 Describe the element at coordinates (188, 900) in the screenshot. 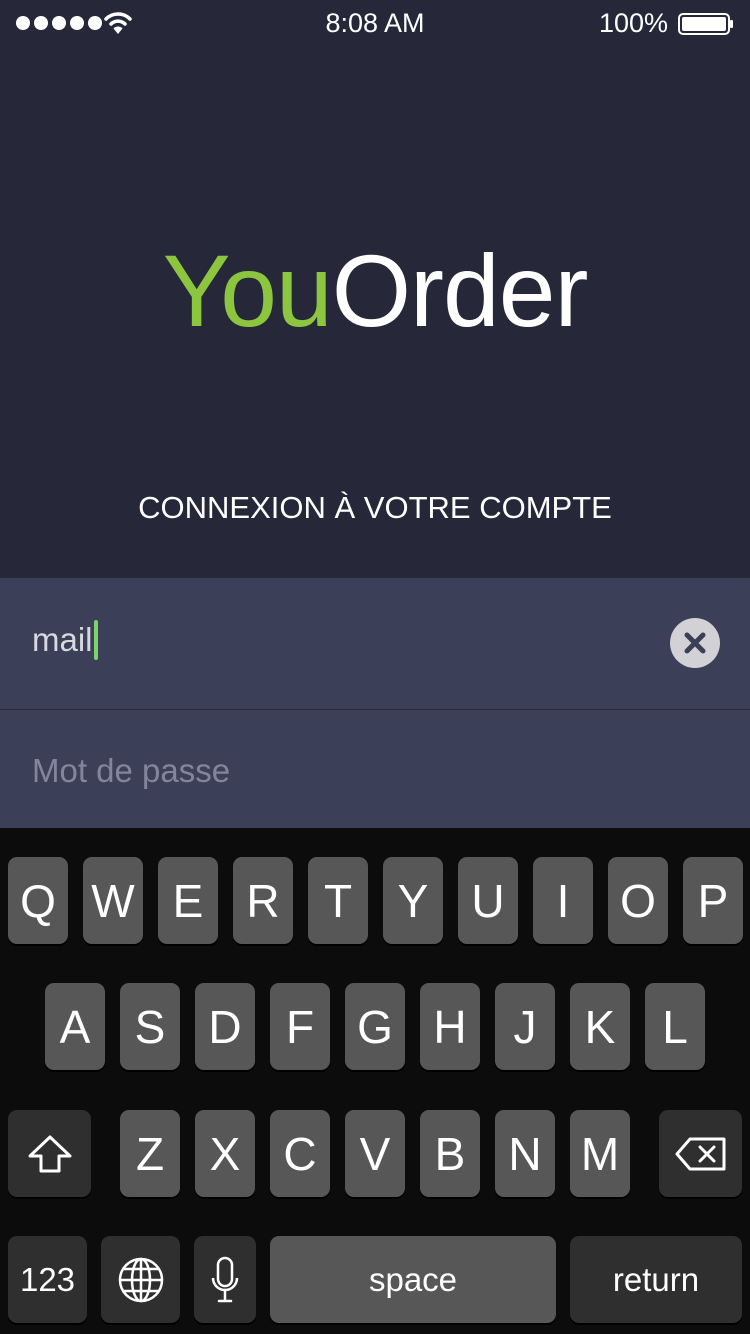

I see `key-e: E` at that location.